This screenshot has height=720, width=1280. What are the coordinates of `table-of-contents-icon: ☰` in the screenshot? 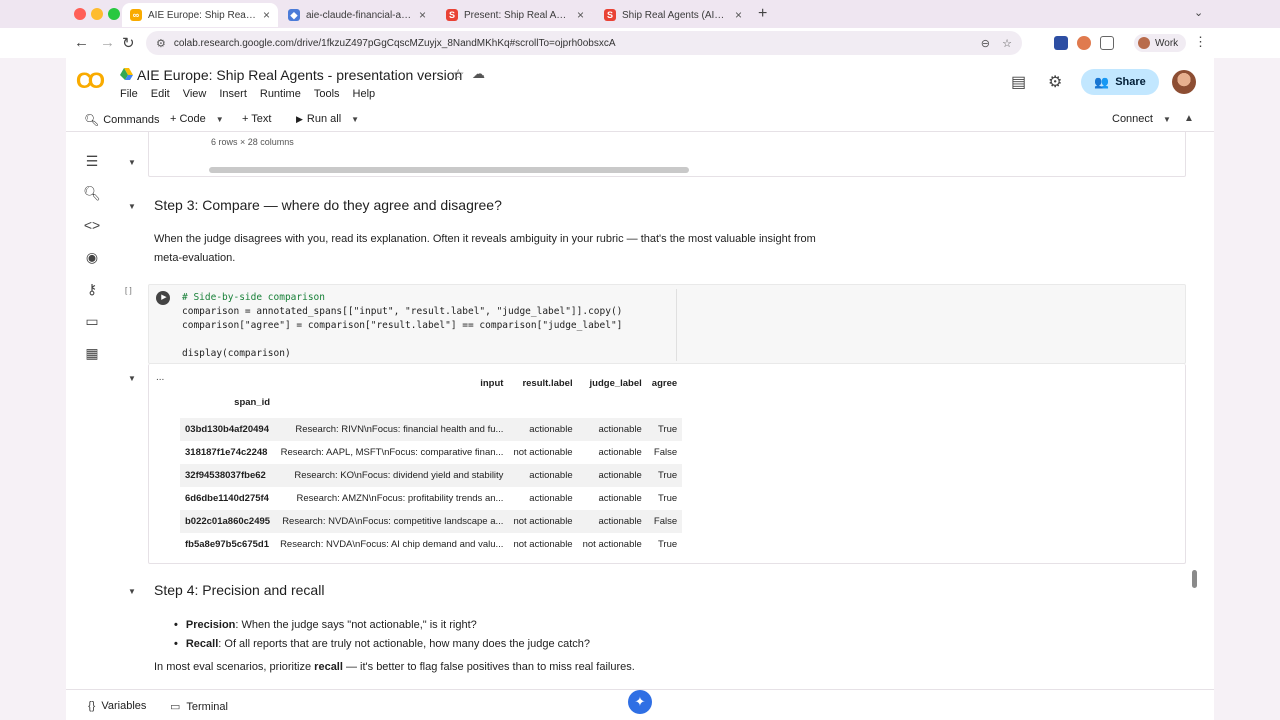 It's located at (92, 161).